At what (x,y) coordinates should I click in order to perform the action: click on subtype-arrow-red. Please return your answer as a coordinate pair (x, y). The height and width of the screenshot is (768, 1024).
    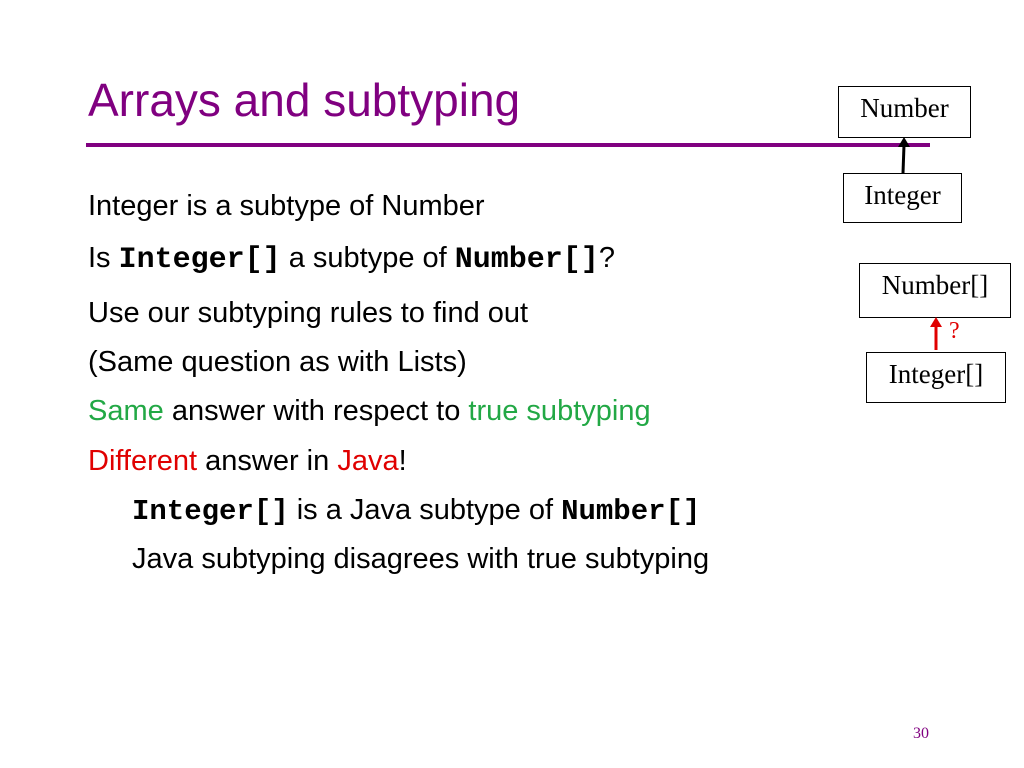
    Looking at the image, I should click on (936, 333).